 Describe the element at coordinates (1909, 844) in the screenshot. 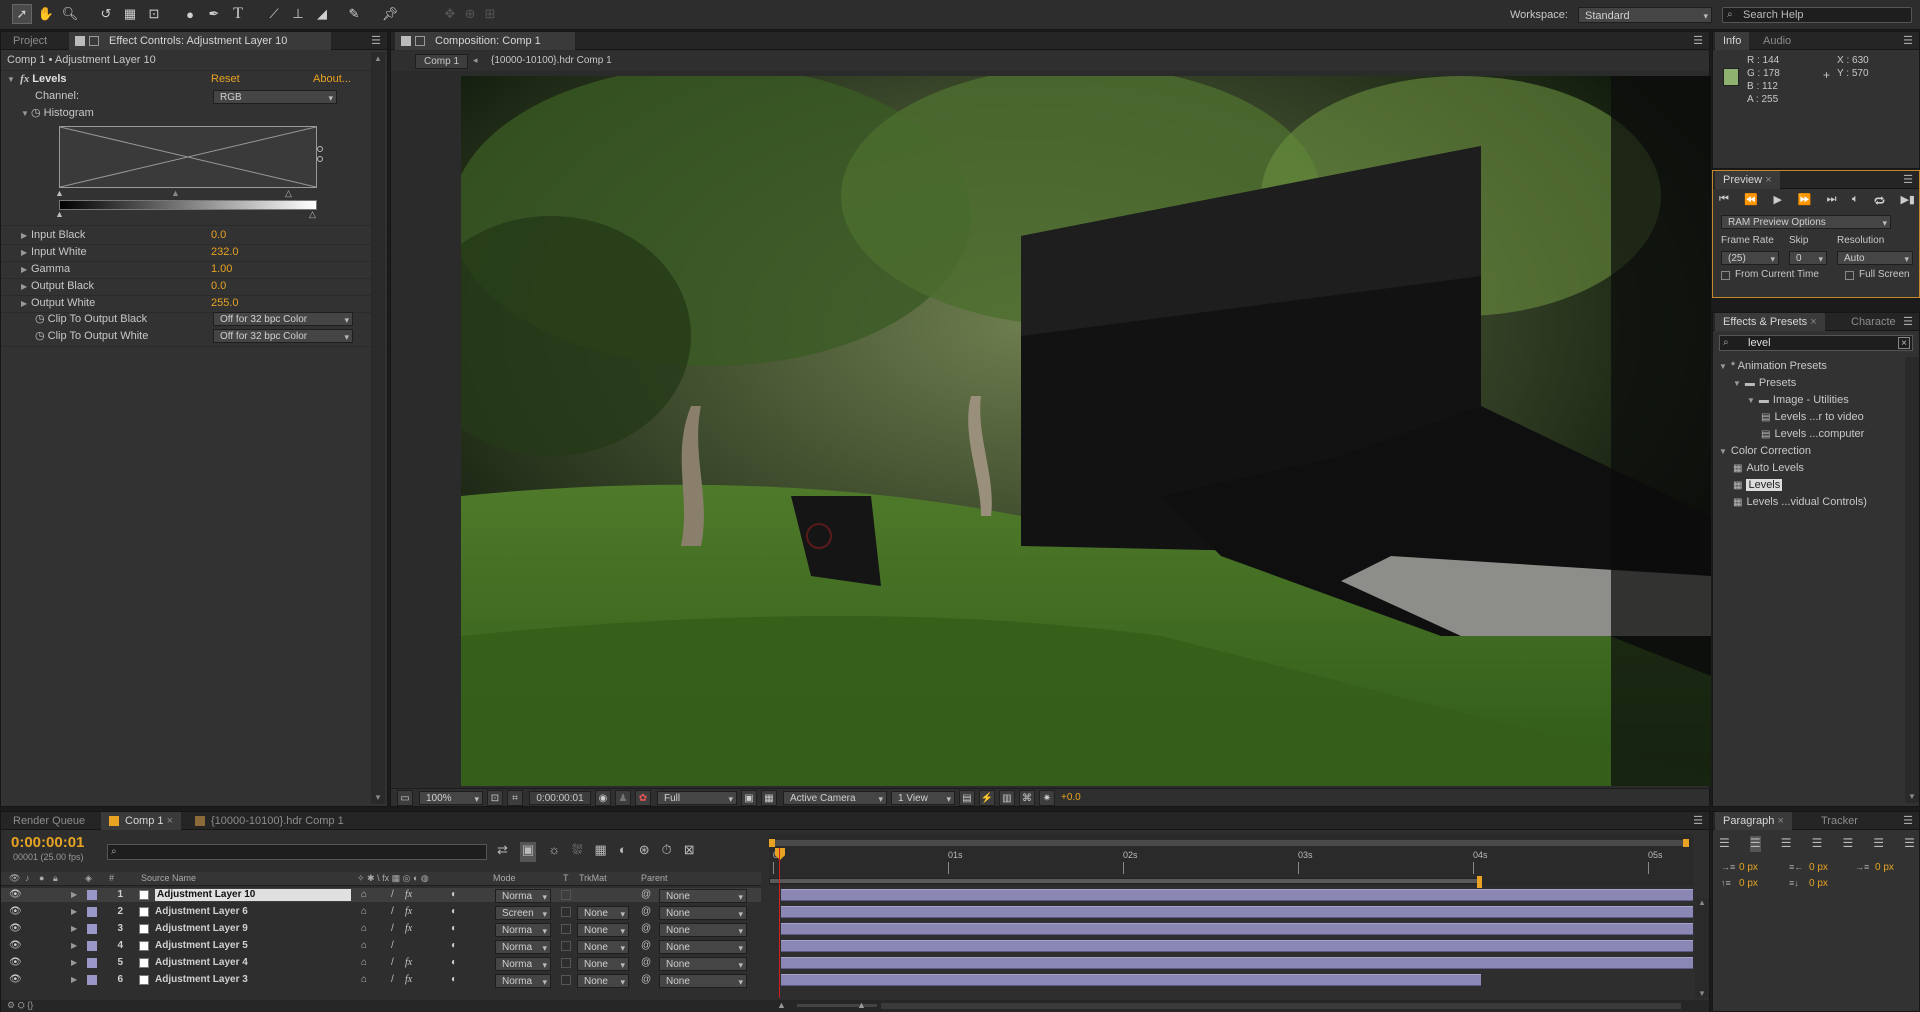

I see `justify-all-icon: ☰` at that location.